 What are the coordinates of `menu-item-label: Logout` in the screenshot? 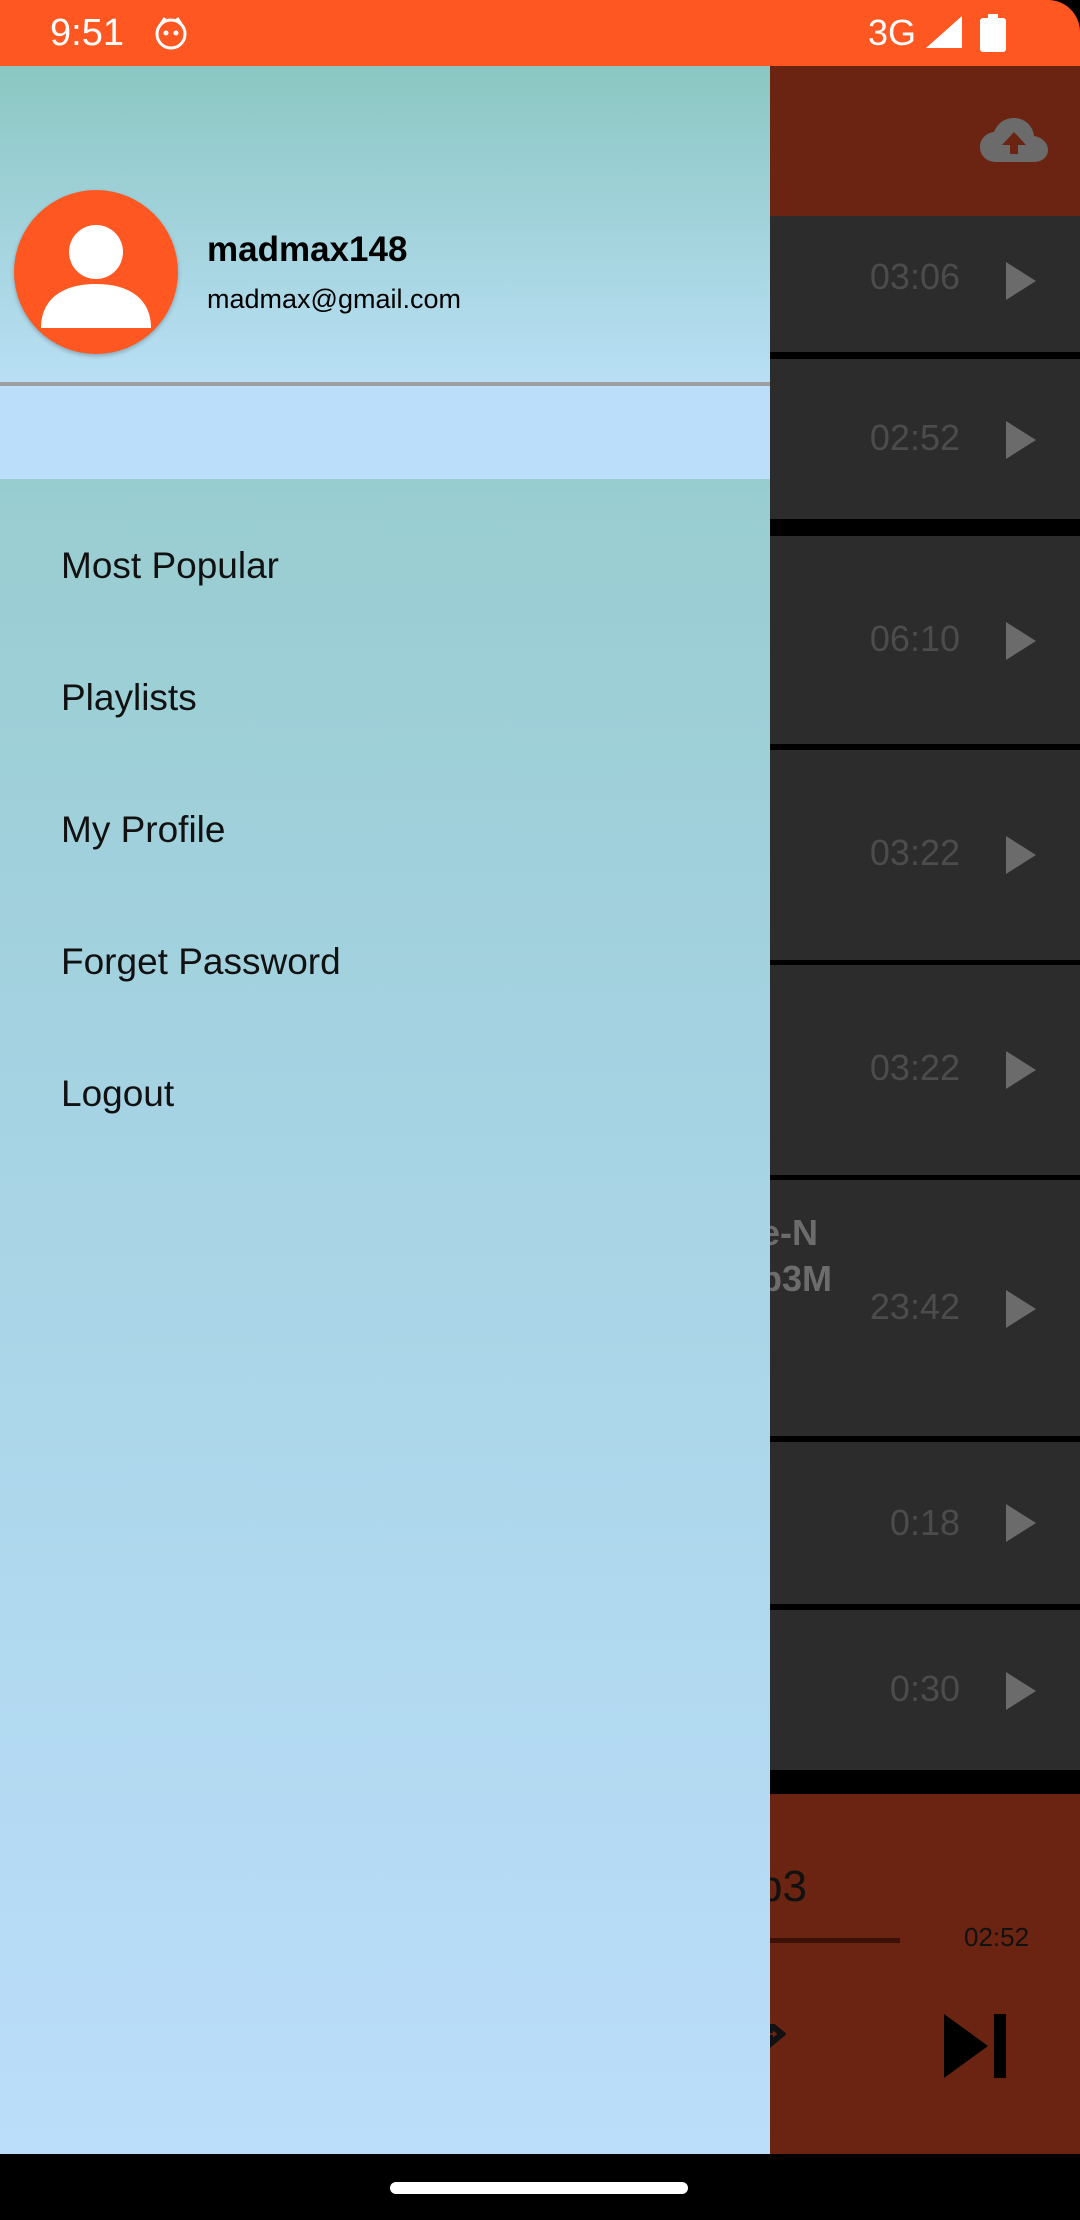 It's located at (118, 1093).